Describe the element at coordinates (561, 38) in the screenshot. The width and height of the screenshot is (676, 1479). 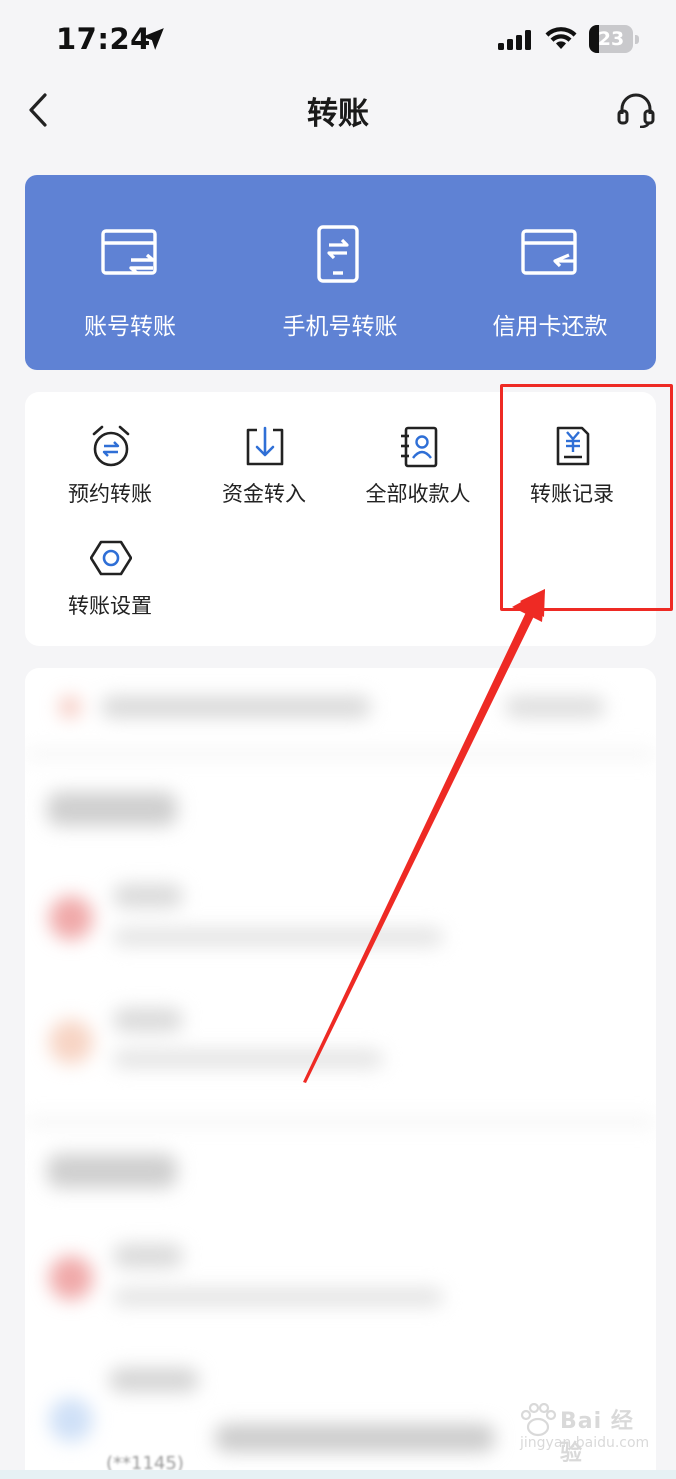
I see `wifi-icon` at that location.